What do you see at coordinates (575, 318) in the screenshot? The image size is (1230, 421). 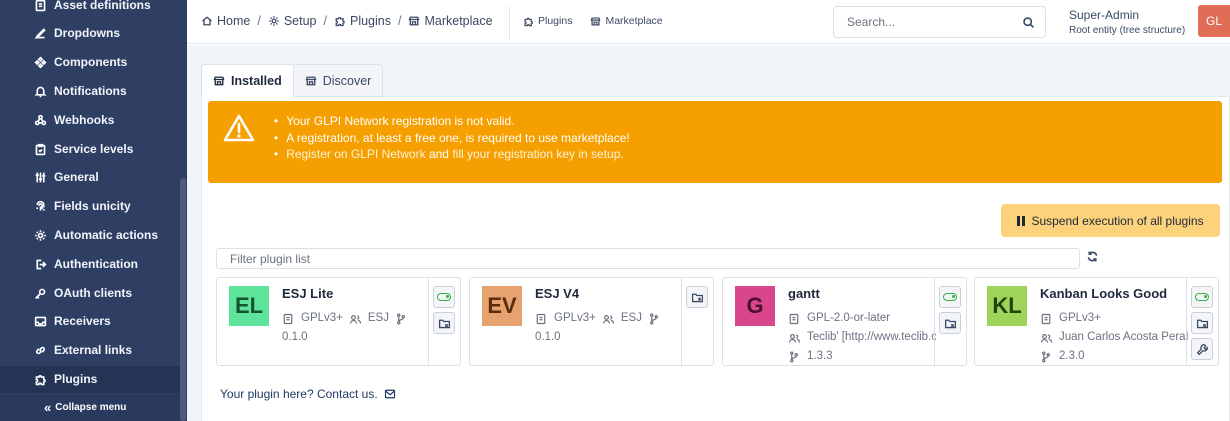 I see `plugin-license: GPLv3+` at bounding box center [575, 318].